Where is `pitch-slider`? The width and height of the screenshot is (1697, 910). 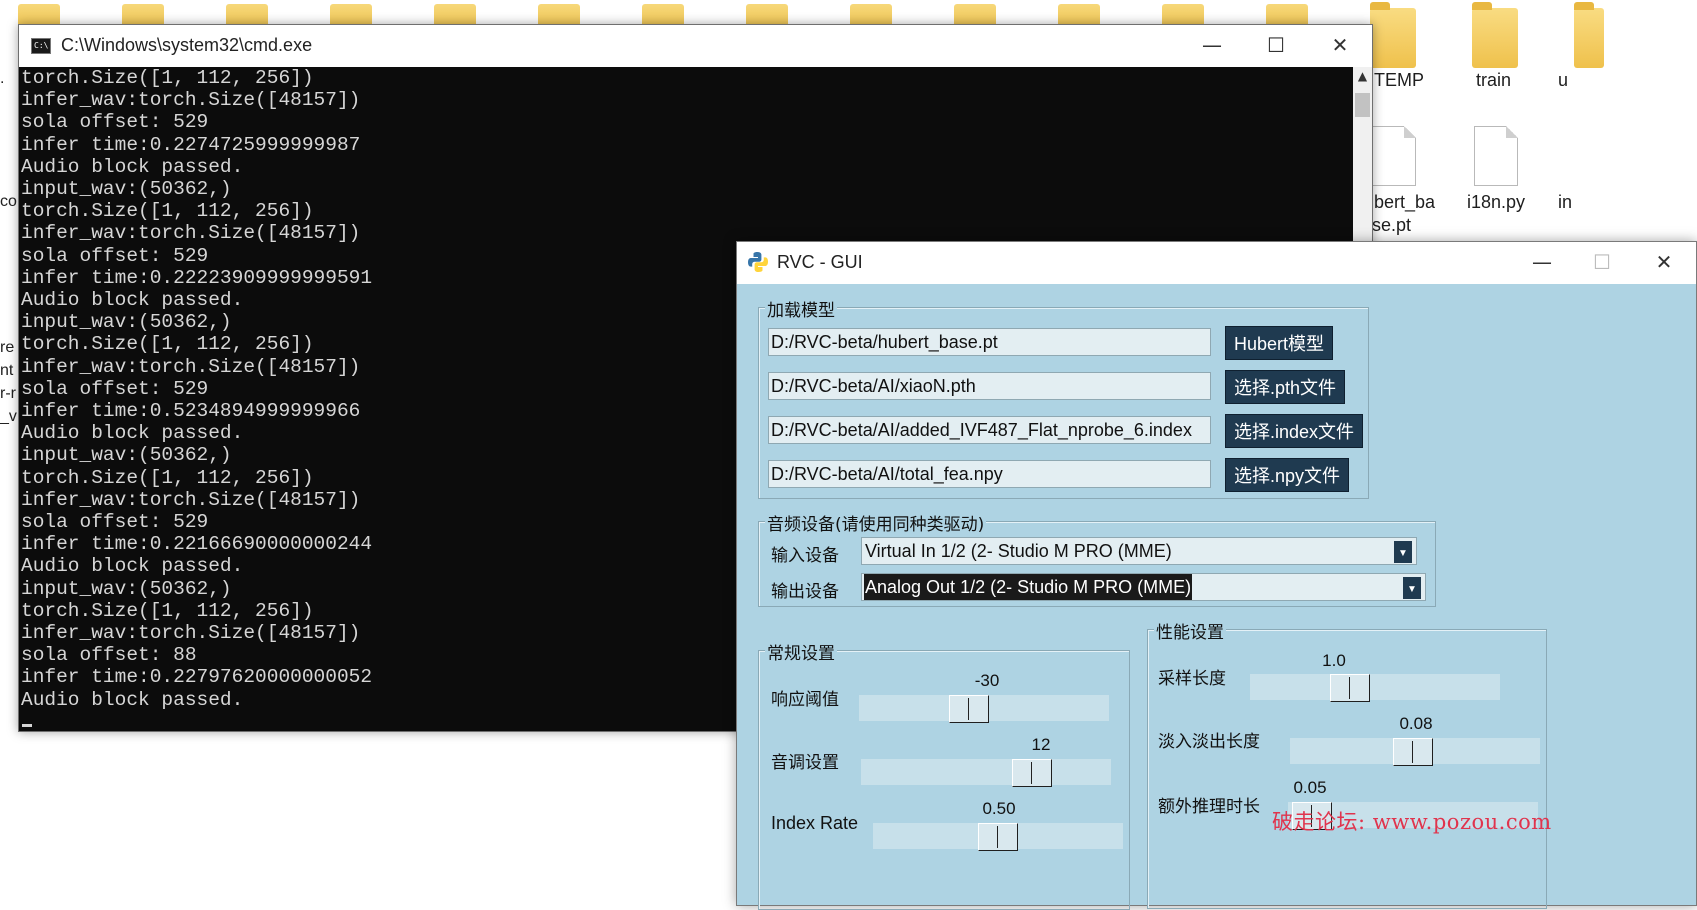
pitch-slider is located at coordinates (986, 773).